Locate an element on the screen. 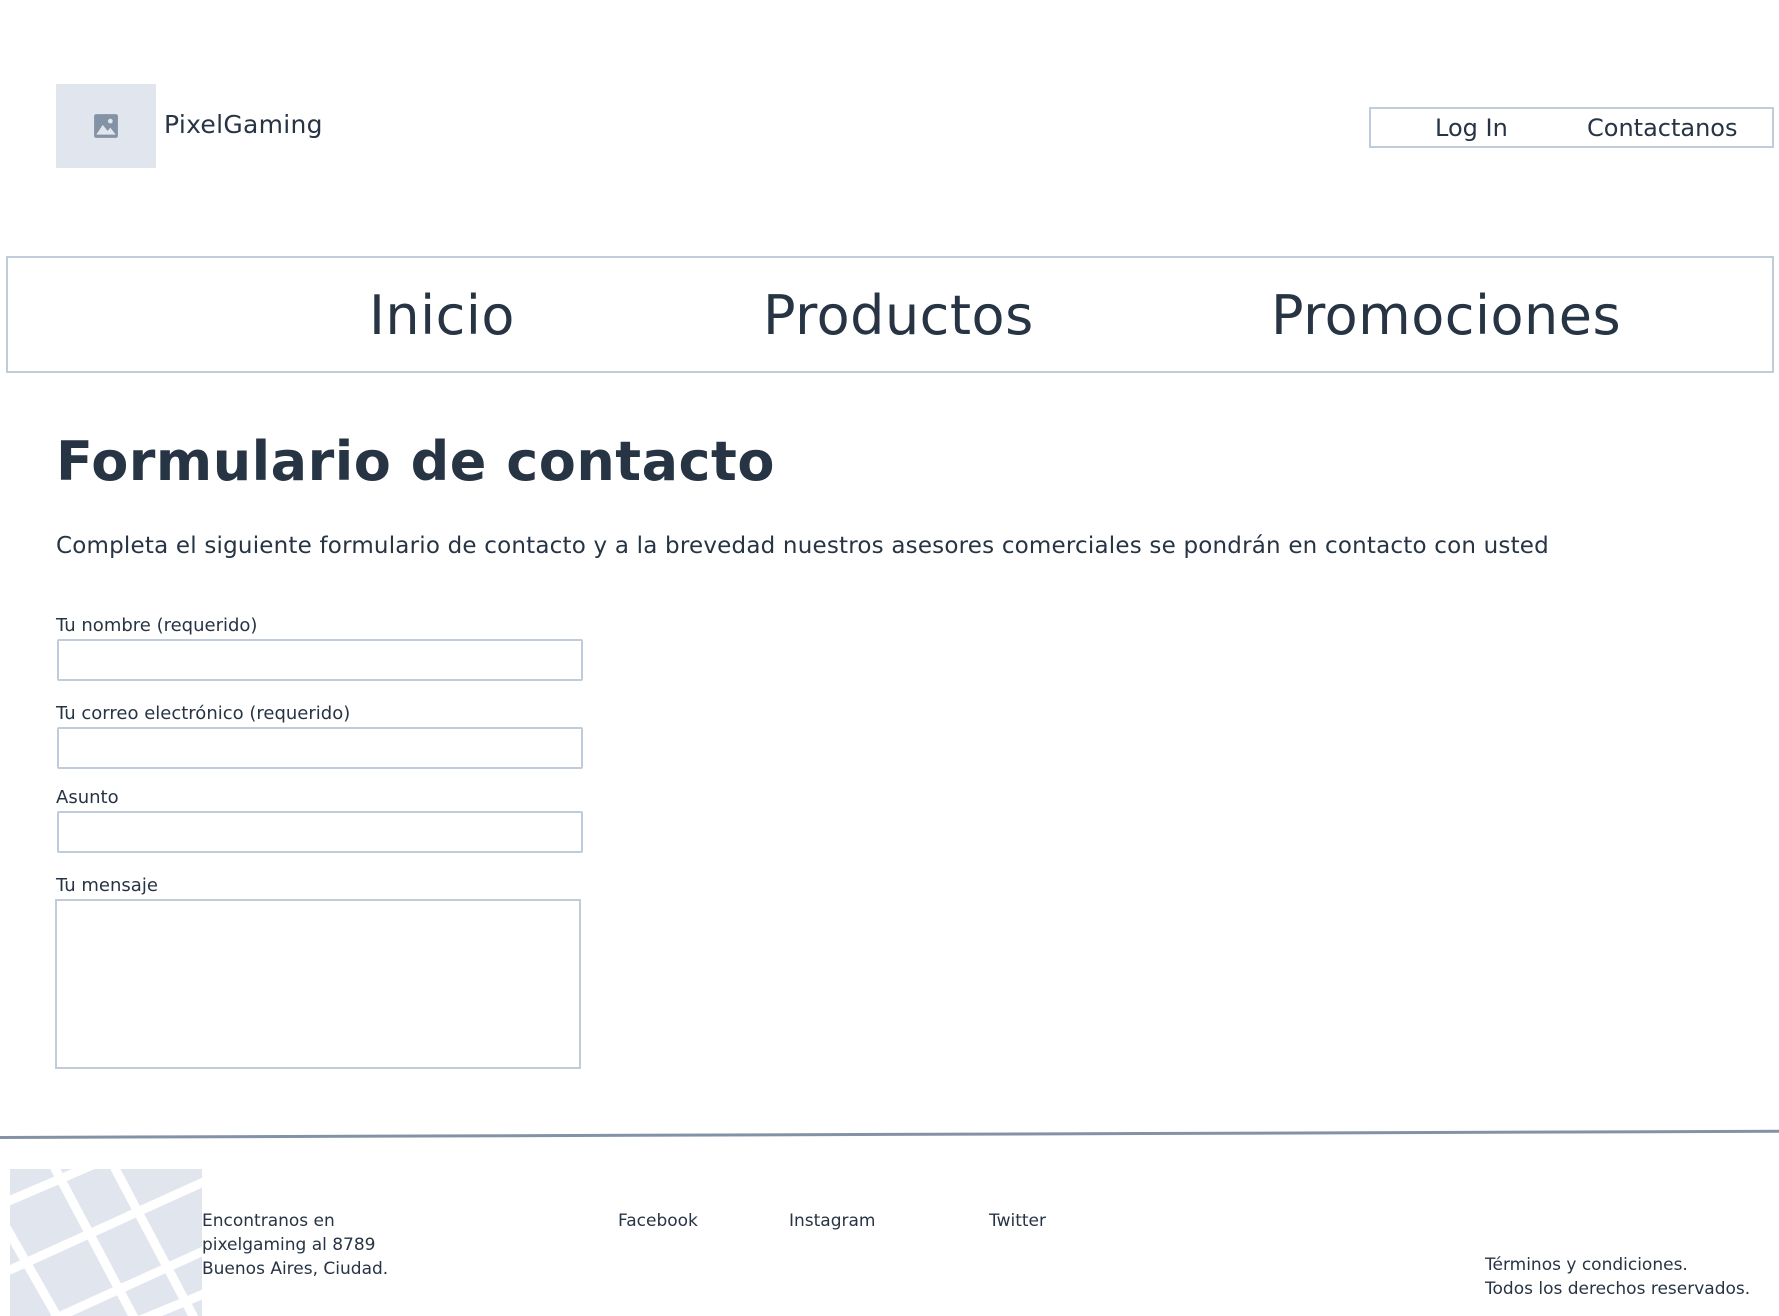 The height and width of the screenshot is (1316, 1779). main-nav: Inicio Productos Promociones is located at coordinates (890, 314).